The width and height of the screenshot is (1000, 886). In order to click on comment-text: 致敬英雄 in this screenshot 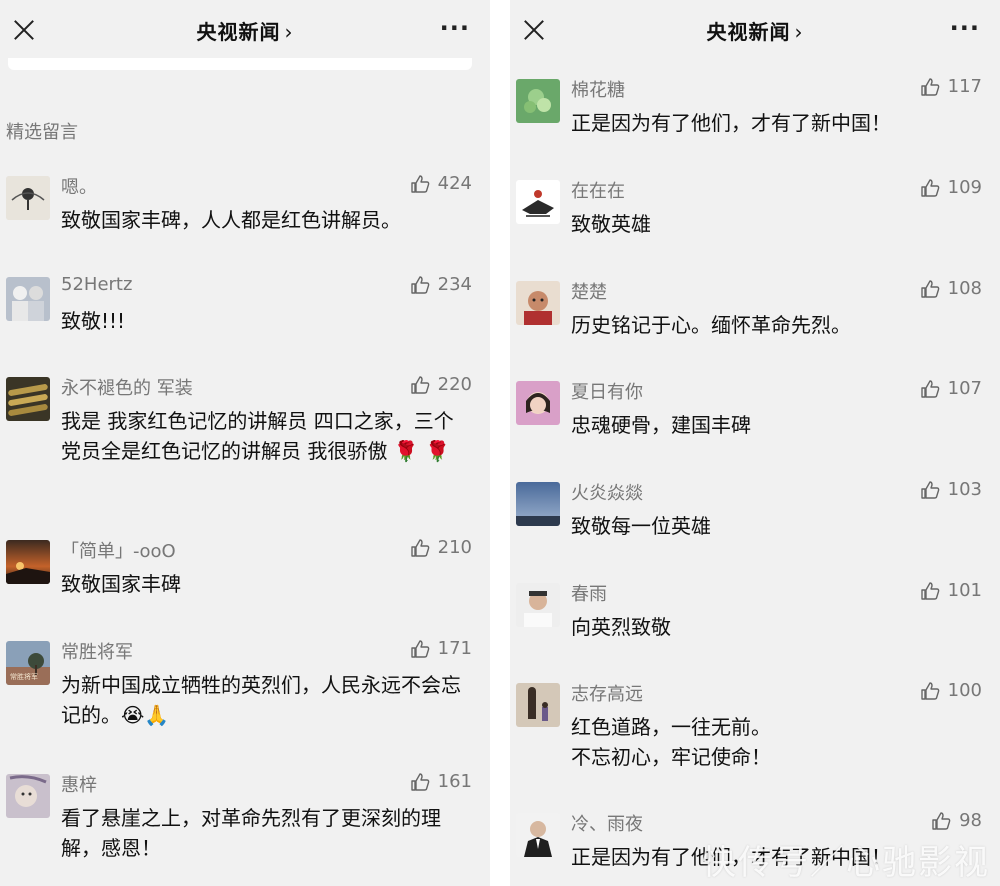, I will do `click(611, 224)`.